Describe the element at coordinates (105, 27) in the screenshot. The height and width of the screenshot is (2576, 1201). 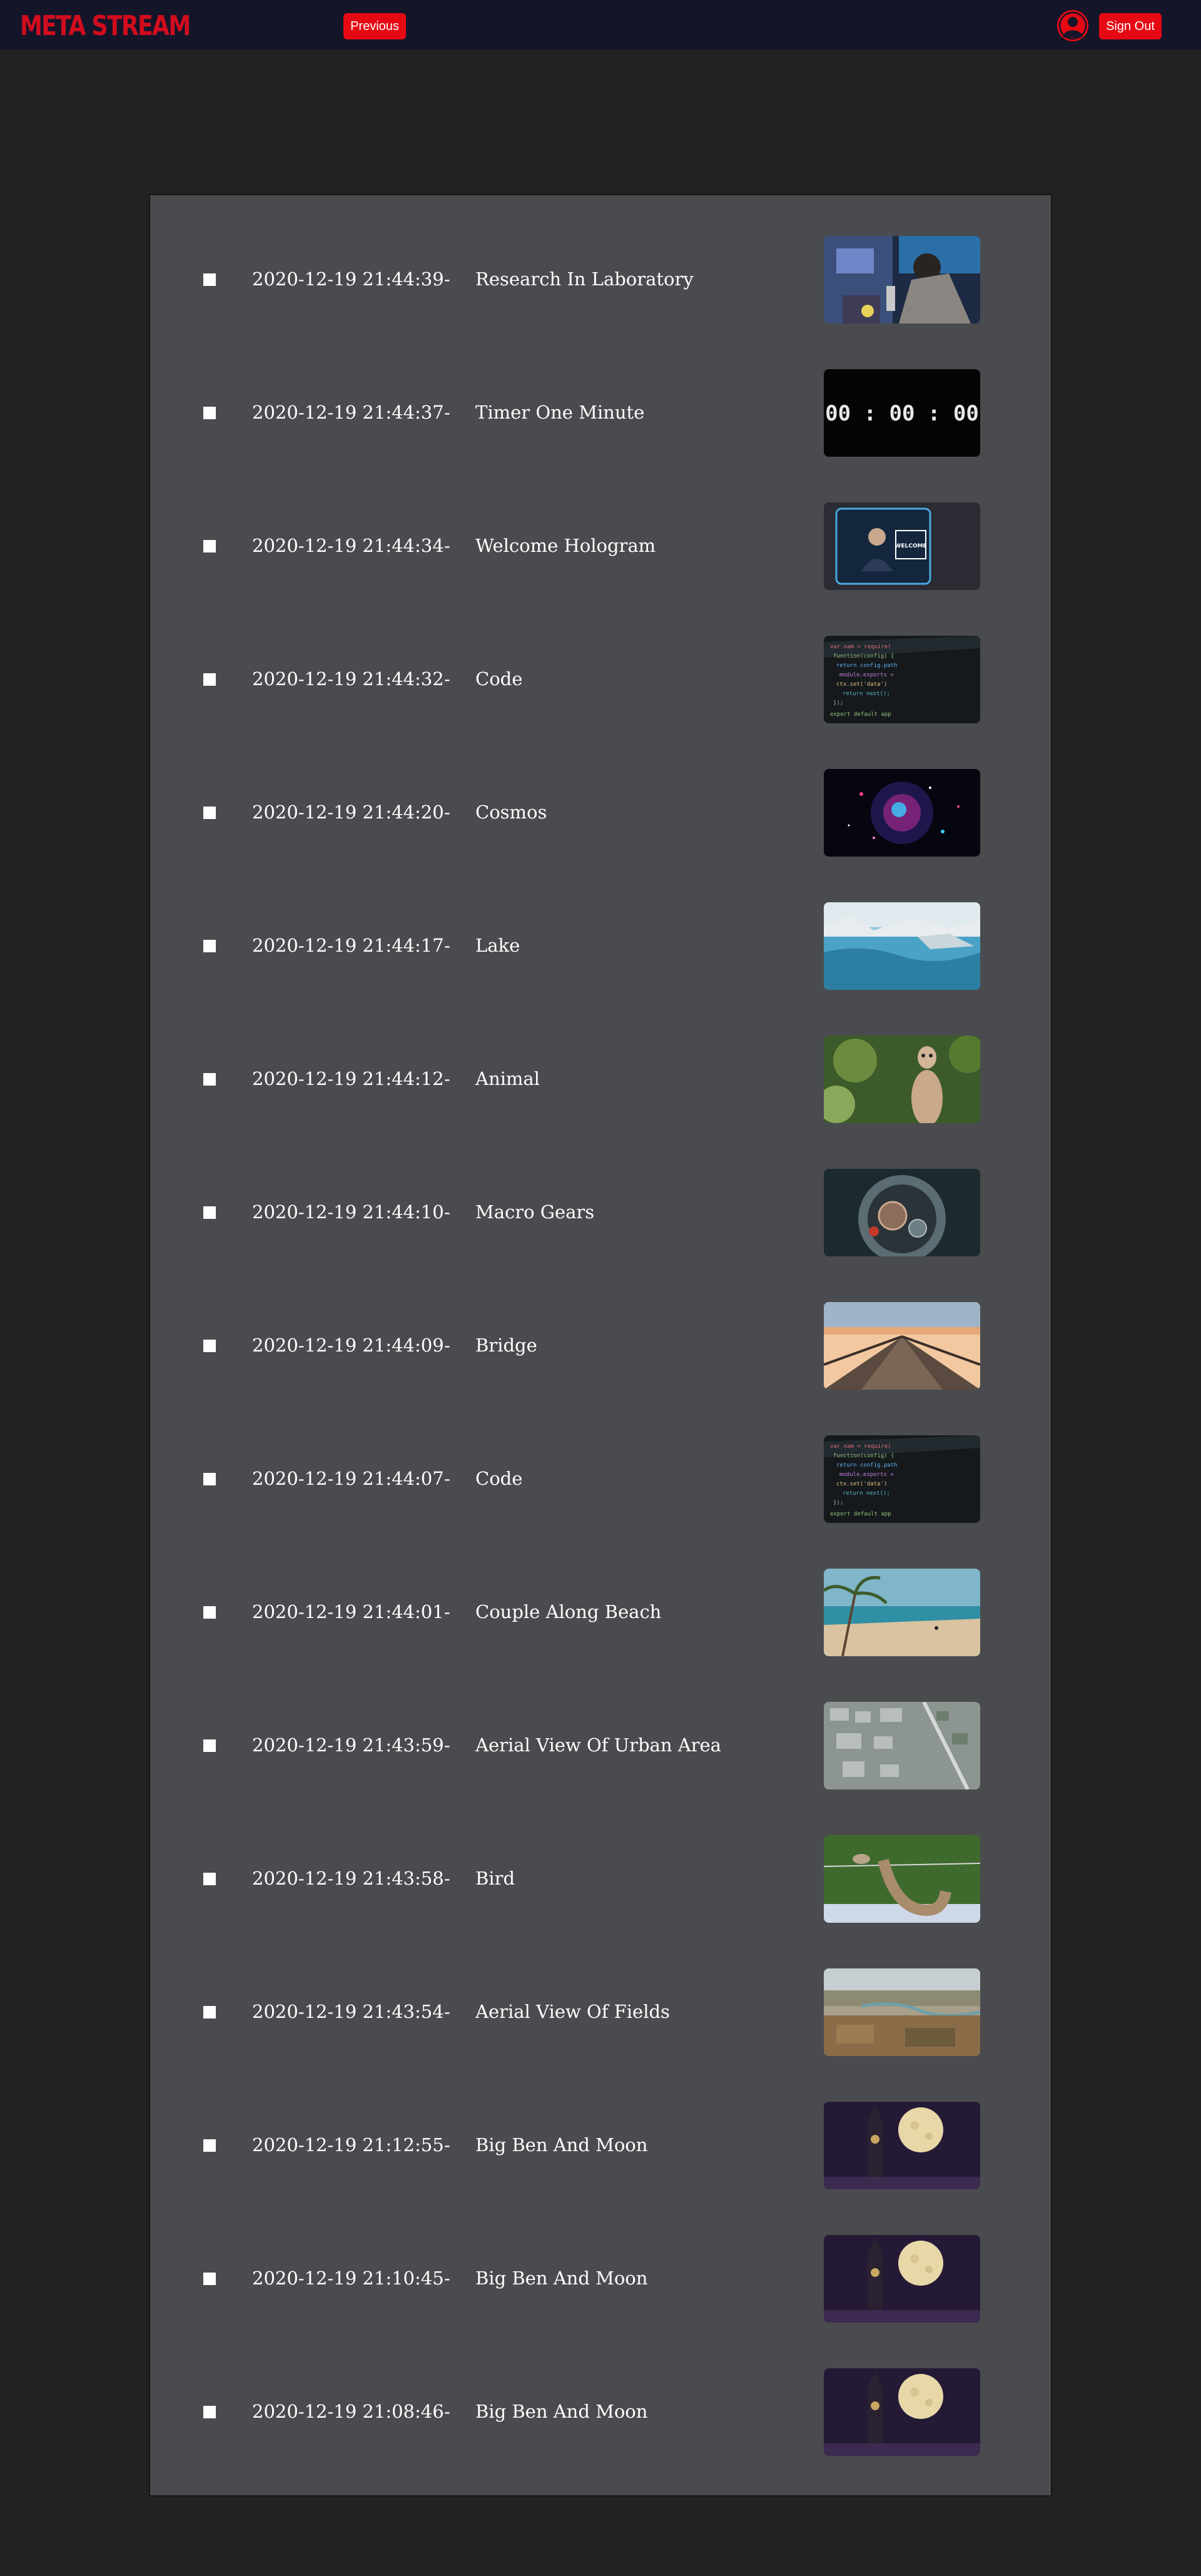
I see `brand-logo: META STREAM` at that location.